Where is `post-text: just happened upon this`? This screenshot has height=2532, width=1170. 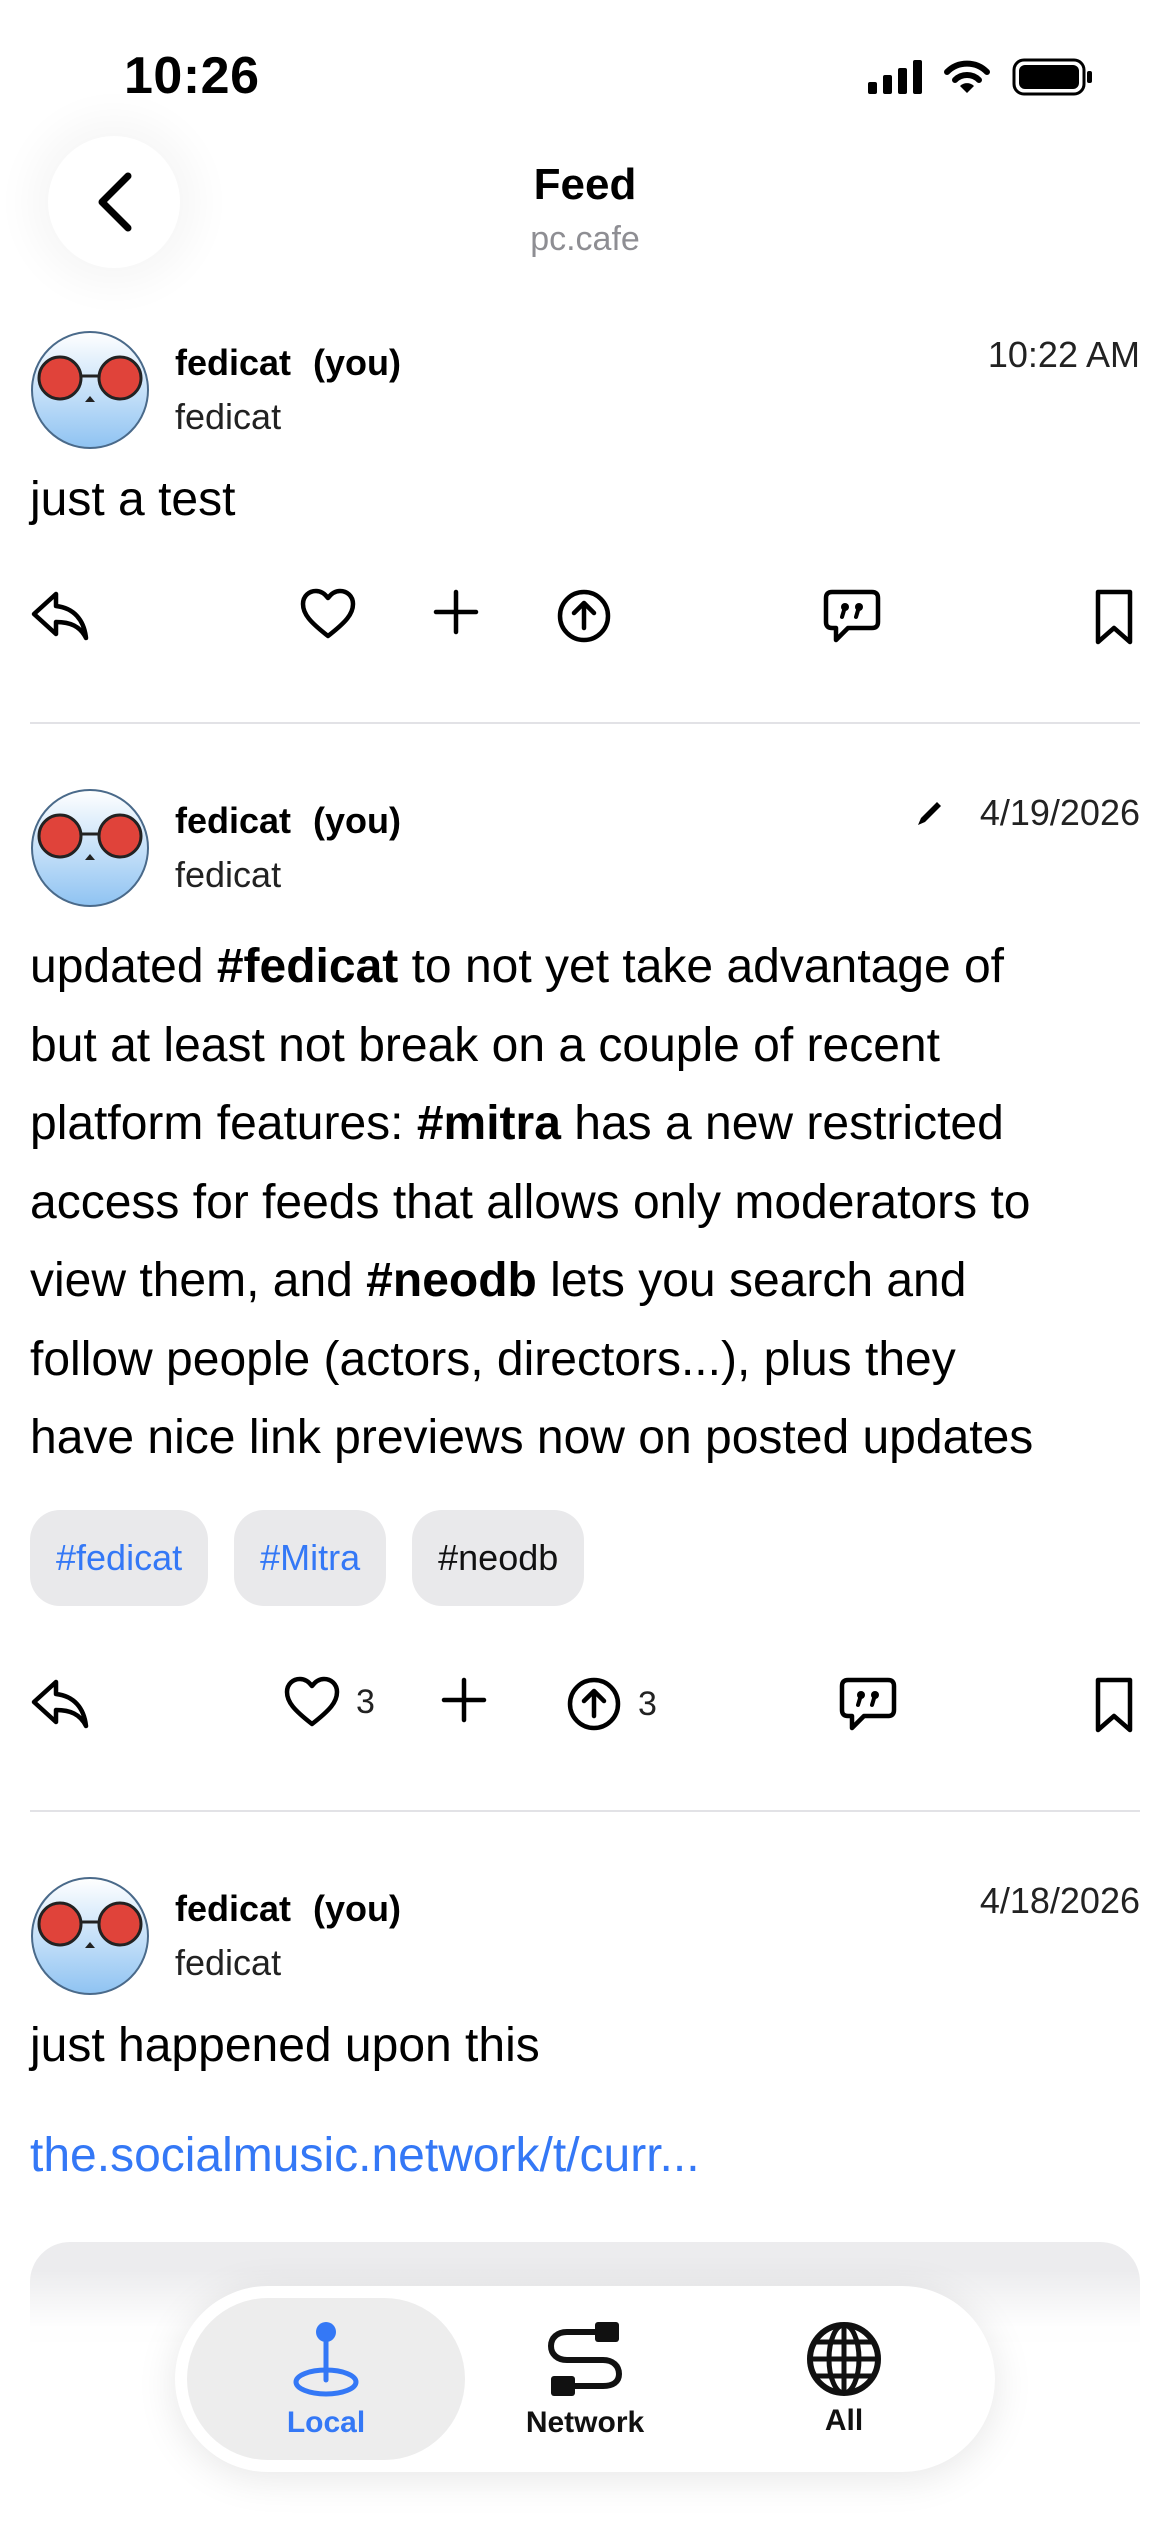
post-text: just happened upon this is located at coordinates (285, 2045).